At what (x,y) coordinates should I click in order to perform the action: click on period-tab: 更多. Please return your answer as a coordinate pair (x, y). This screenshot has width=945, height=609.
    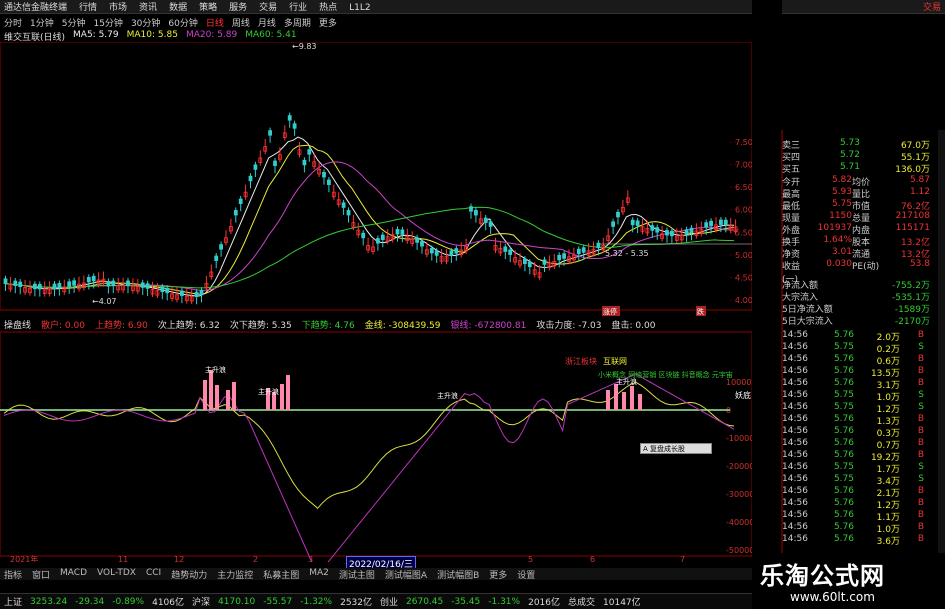
    Looking at the image, I should click on (328, 22).